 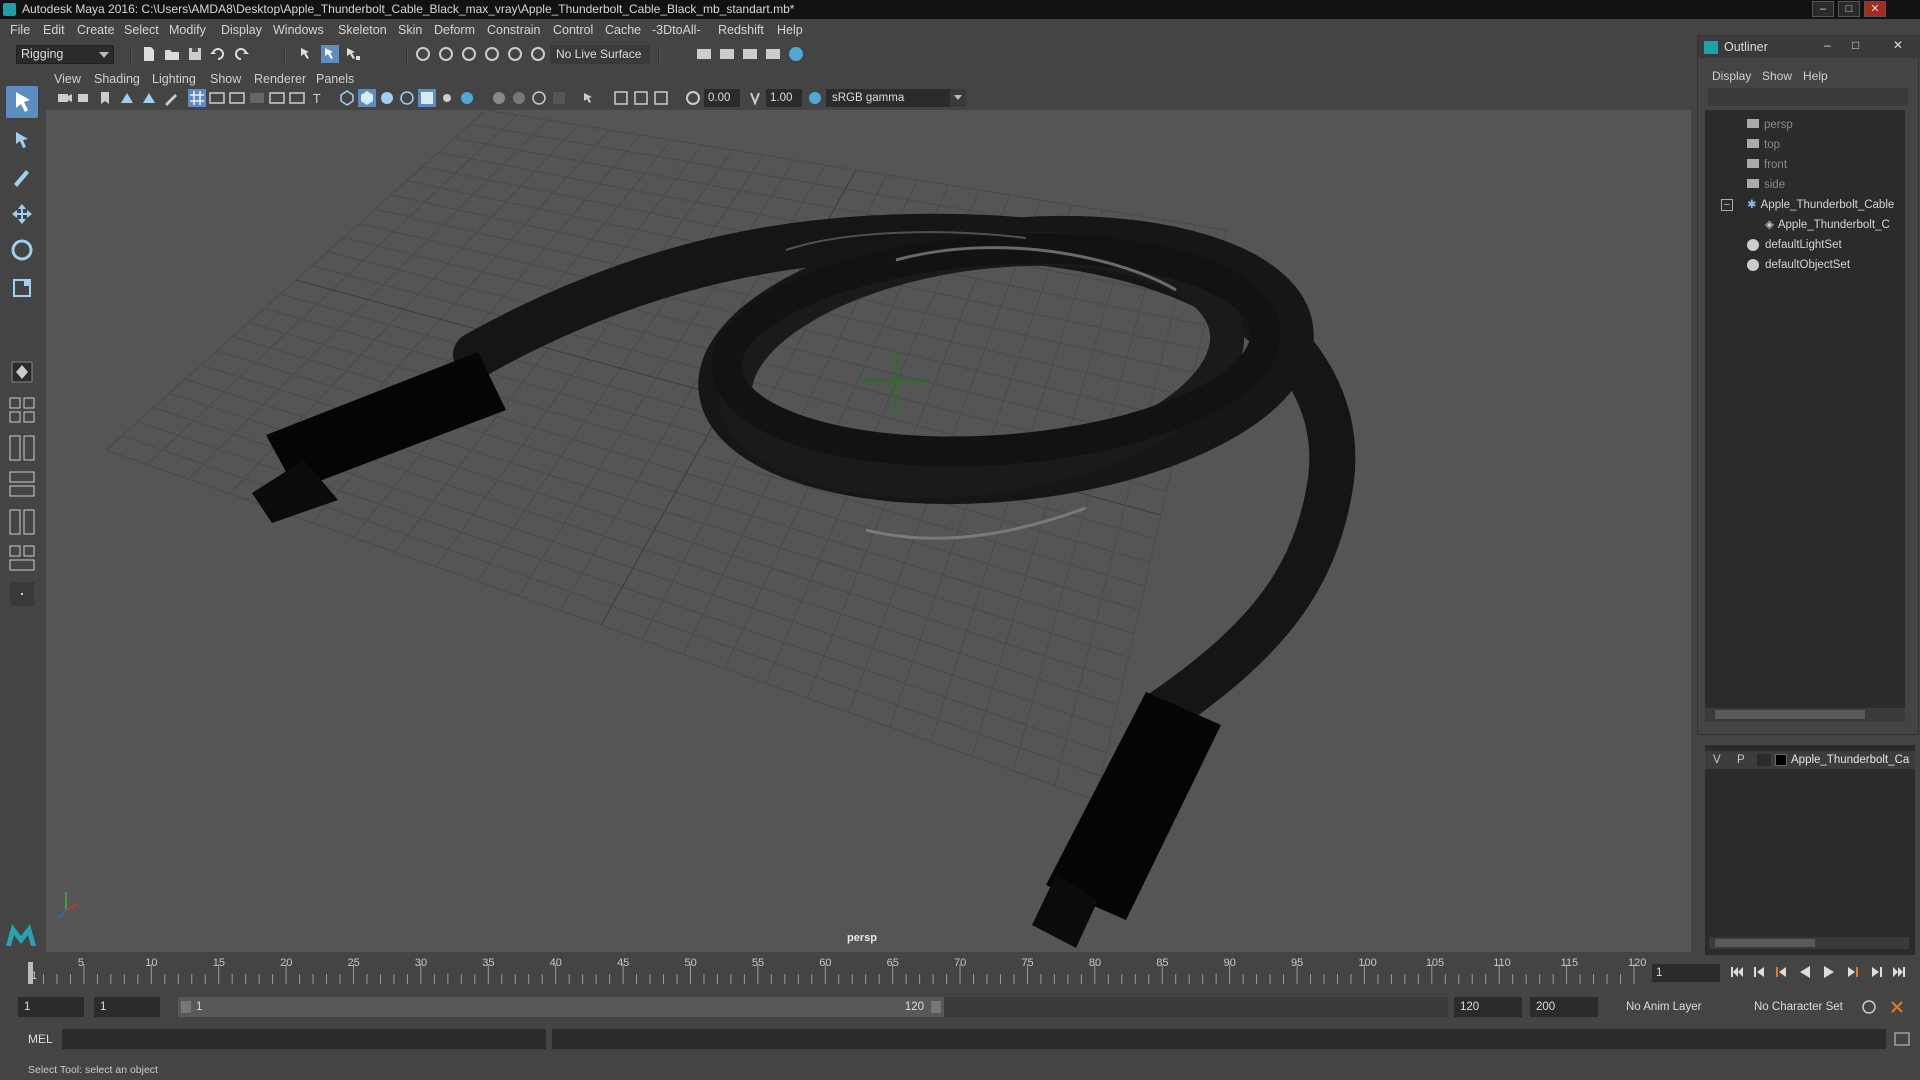 What do you see at coordinates (96, 30) in the screenshot?
I see `menu-create: Create` at bounding box center [96, 30].